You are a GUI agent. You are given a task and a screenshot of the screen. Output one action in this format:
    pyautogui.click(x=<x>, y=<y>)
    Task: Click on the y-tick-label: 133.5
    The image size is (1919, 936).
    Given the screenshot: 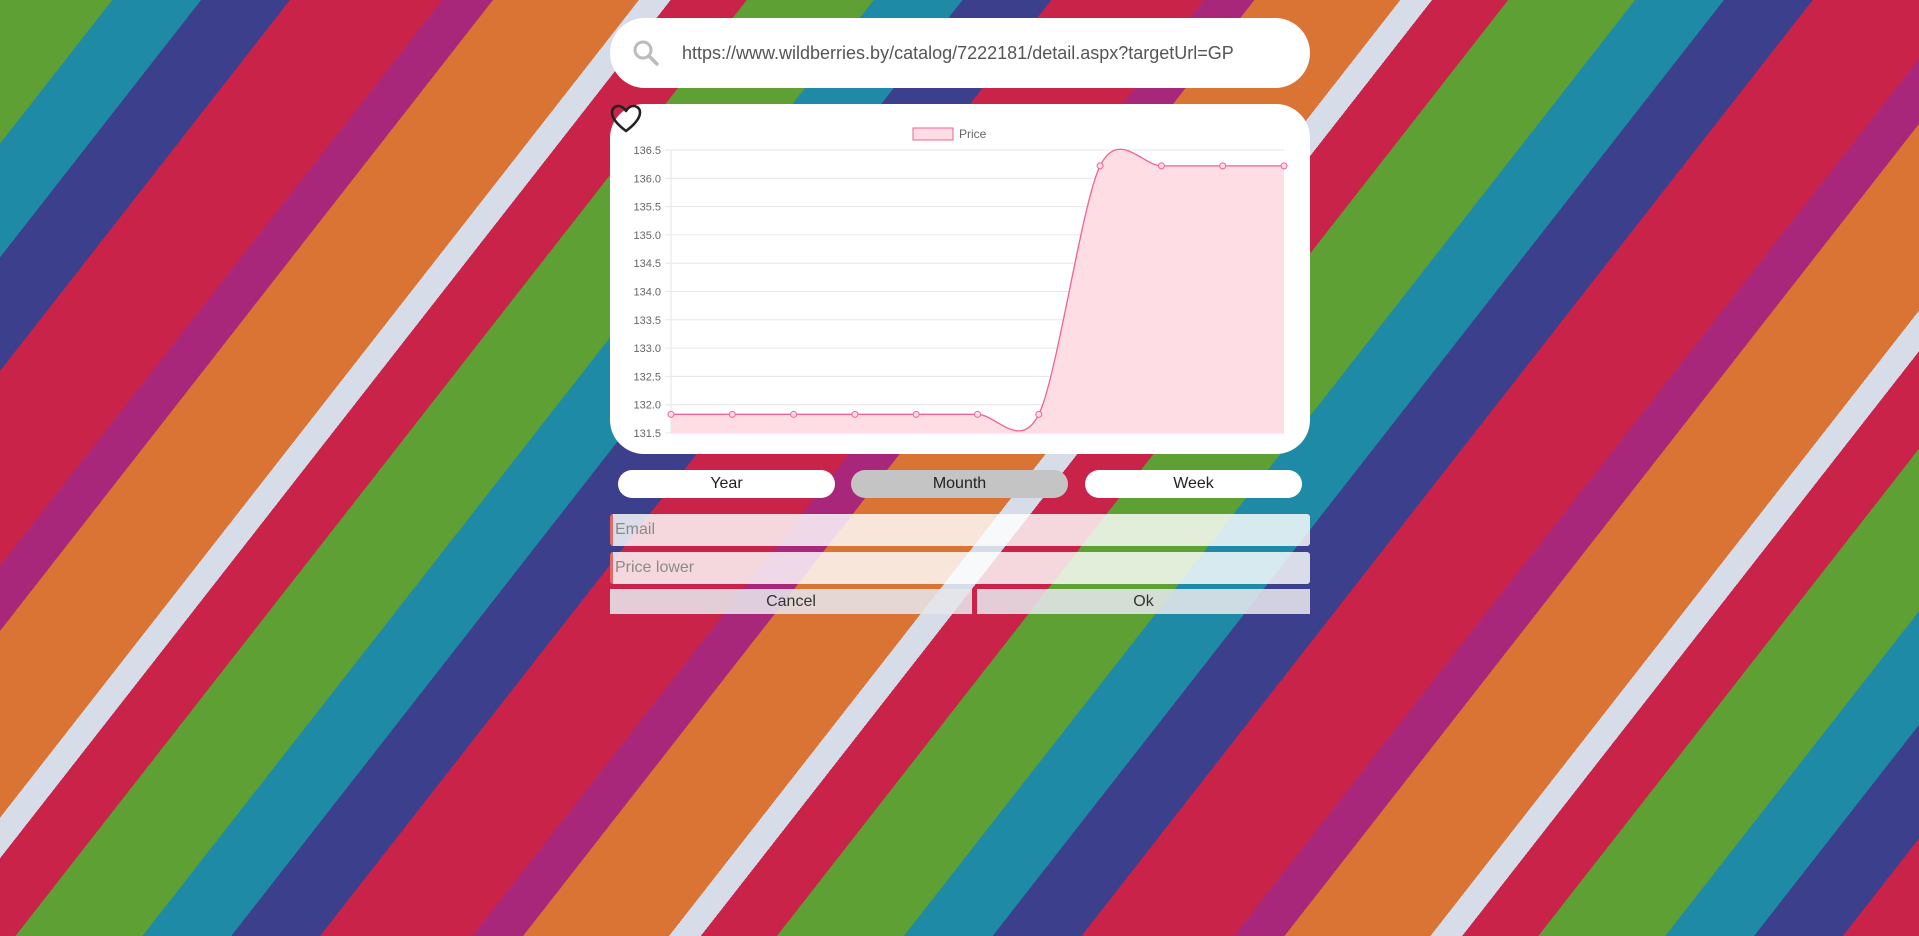 What is the action you would take?
    pyautogui.click(x=647, y=321)
    